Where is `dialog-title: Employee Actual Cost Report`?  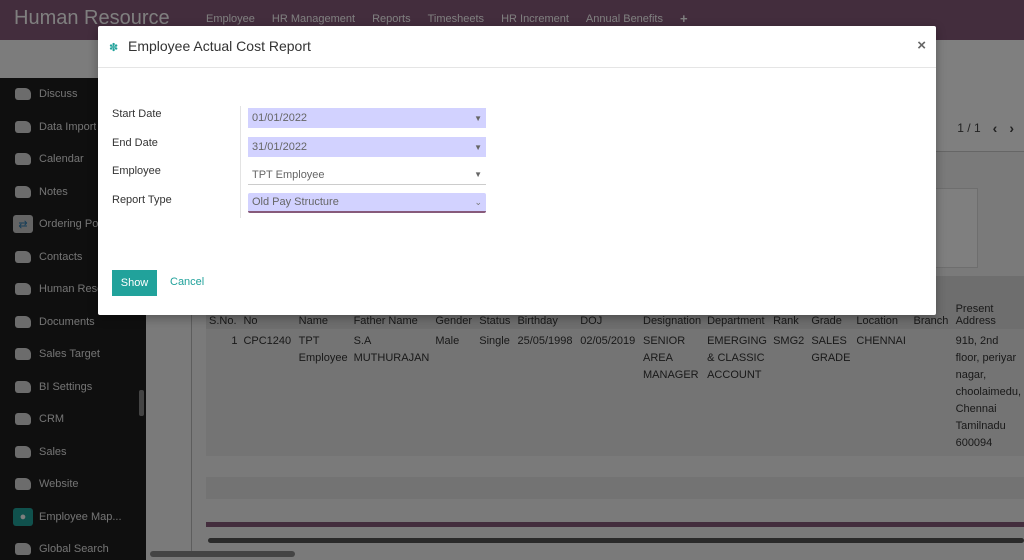
dialog-title: Employee Actual Cost Report is located at coordinates (219, 46).